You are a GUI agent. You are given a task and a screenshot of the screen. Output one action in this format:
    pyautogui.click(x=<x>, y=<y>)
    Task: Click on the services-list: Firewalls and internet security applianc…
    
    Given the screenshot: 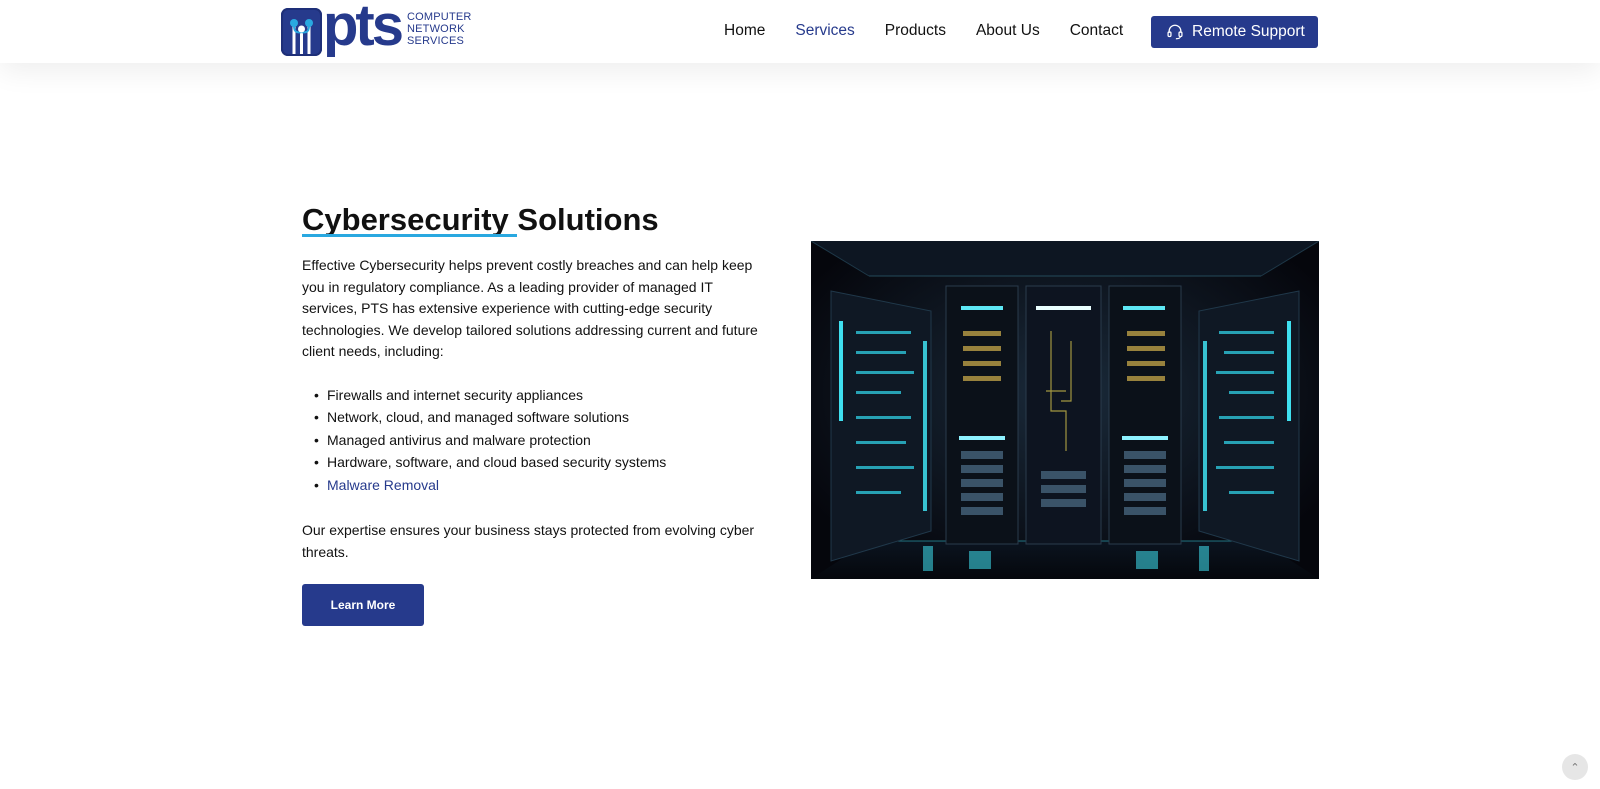 What is the action you would take?
    pyautogui.click(x=539, y=440)
    